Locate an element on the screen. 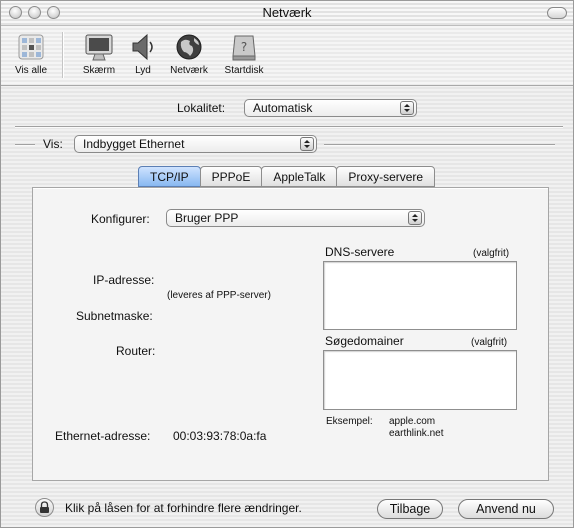  location-value: Automatisk is located at coordinates (283, 108).